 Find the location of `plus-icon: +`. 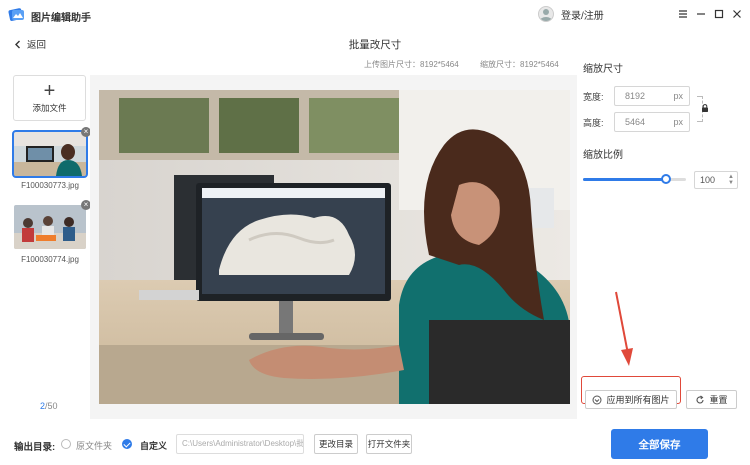

plus-icon: + is located at coordinates (49, 91).